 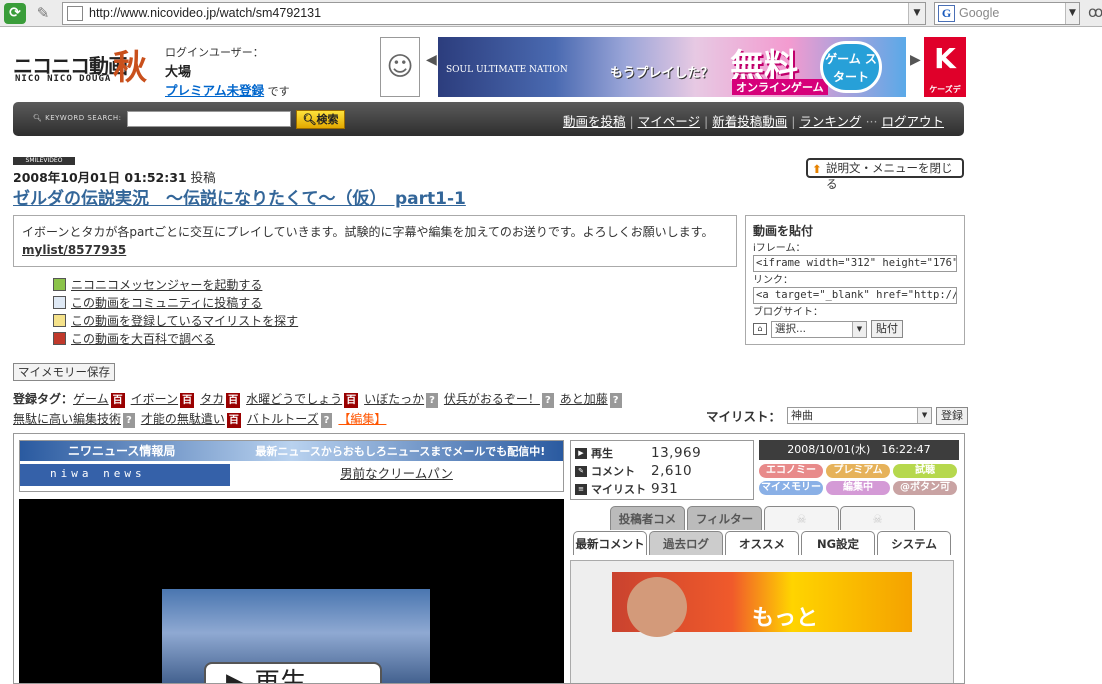 What do you see at coordinates (74, 250) in the screenshot?
I see `description-mylist-link: mylist/8577935` at bounding box center [74, 250].